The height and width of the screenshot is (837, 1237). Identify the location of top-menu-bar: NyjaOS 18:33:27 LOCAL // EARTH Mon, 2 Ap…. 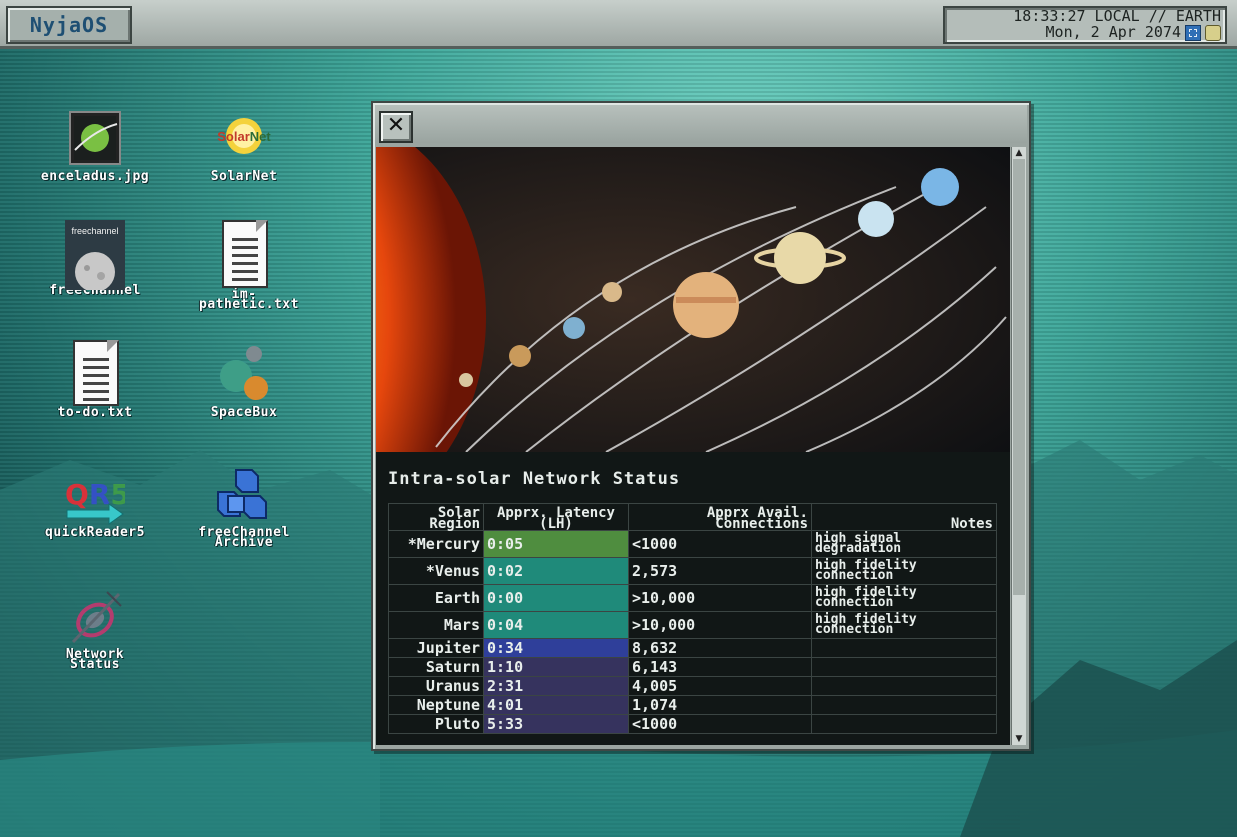
(618, 24).